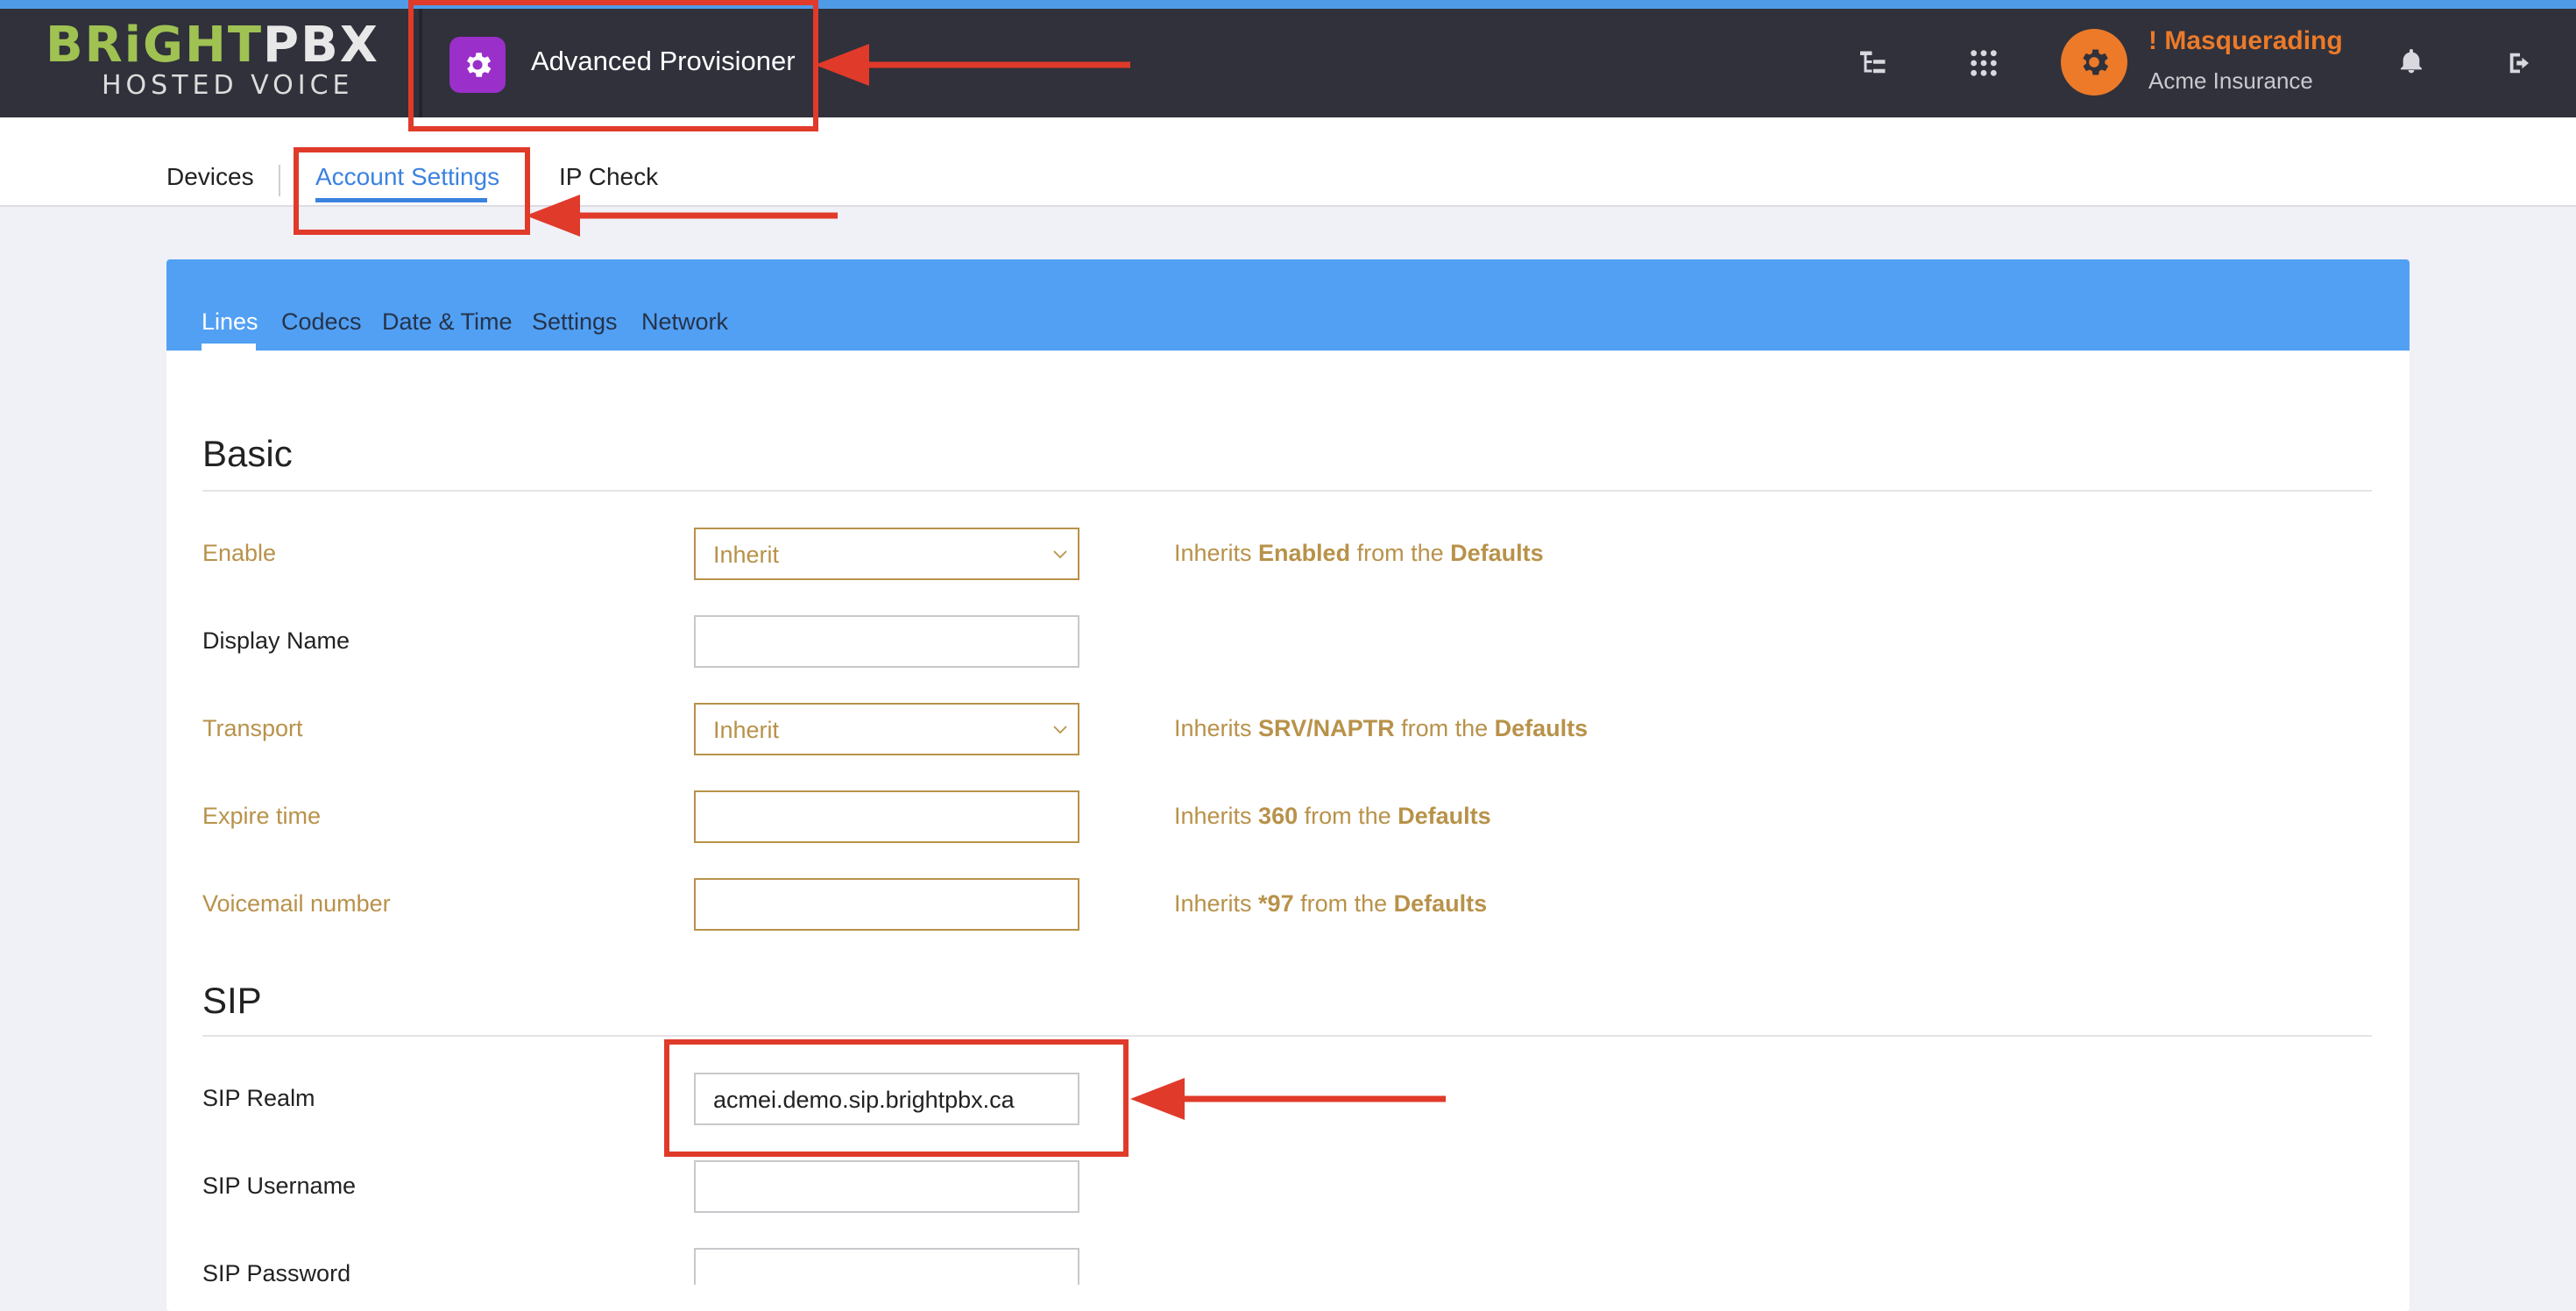 Image resolution: width=2576 pixels, height=1311 pixels. What do you see at coordinates (2245, 41) in the screenshot?
I see `masquerading-label: ! Masquerading` at bounding box center [2245, 41].